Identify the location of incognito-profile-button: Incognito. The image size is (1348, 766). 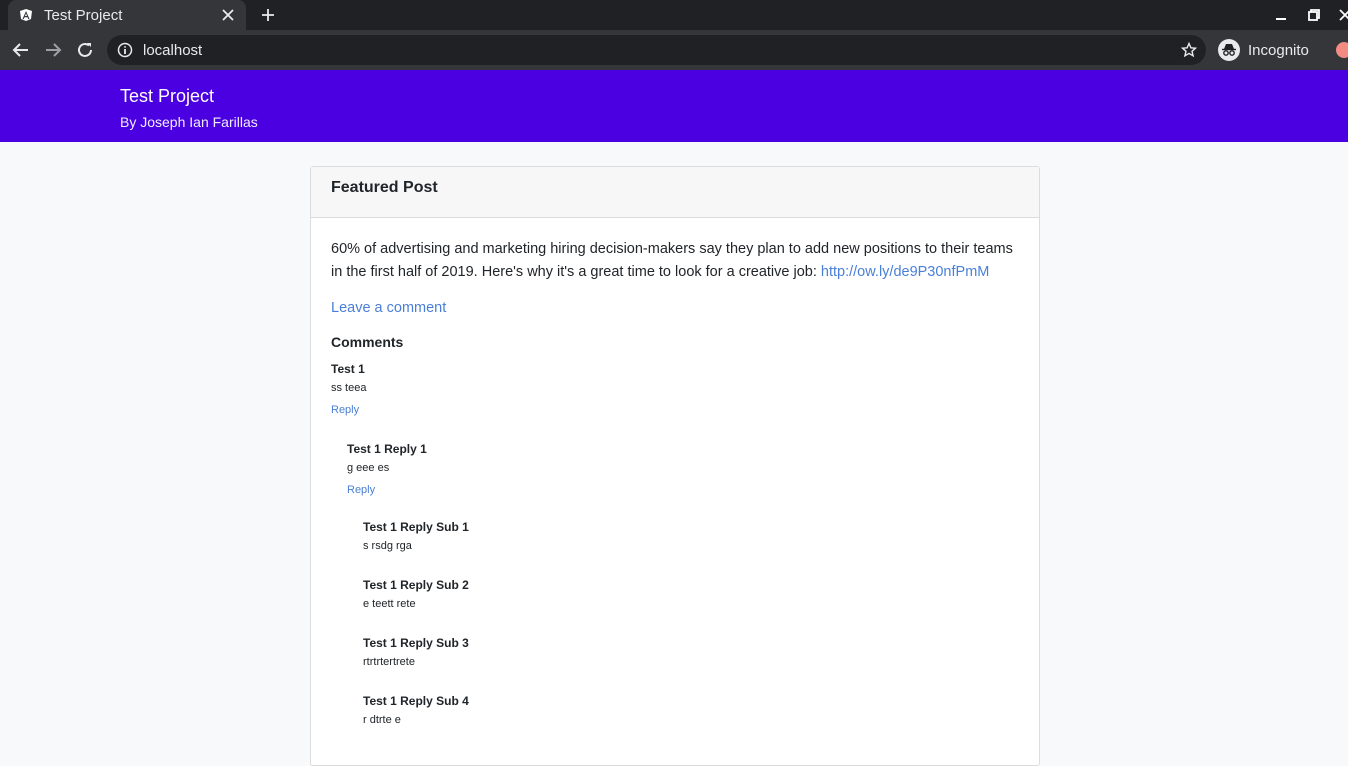
(1271, 50).